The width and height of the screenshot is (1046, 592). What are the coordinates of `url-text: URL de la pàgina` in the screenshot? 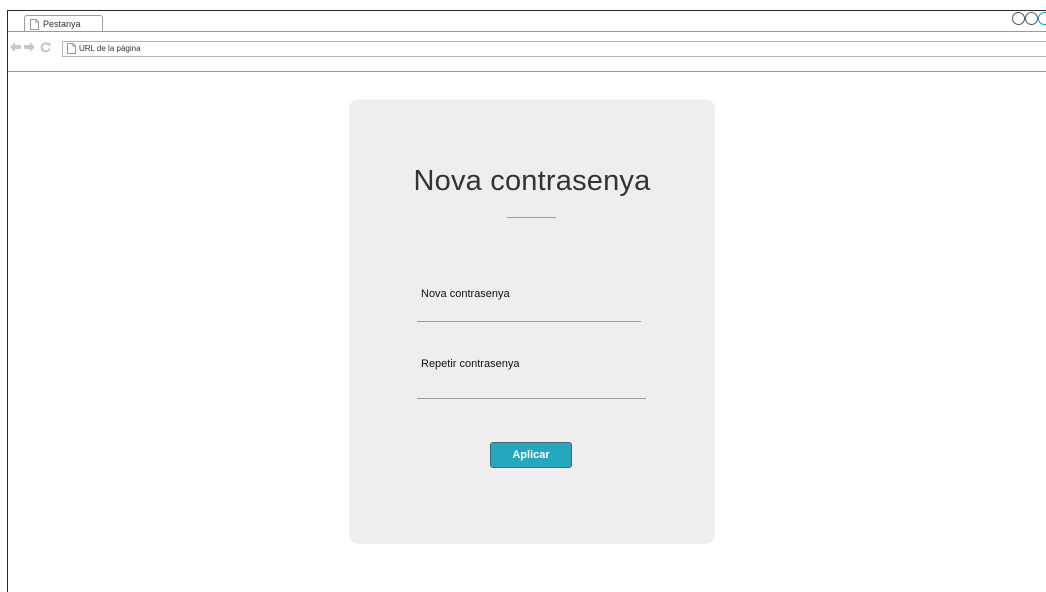 It's located at (110, 48).